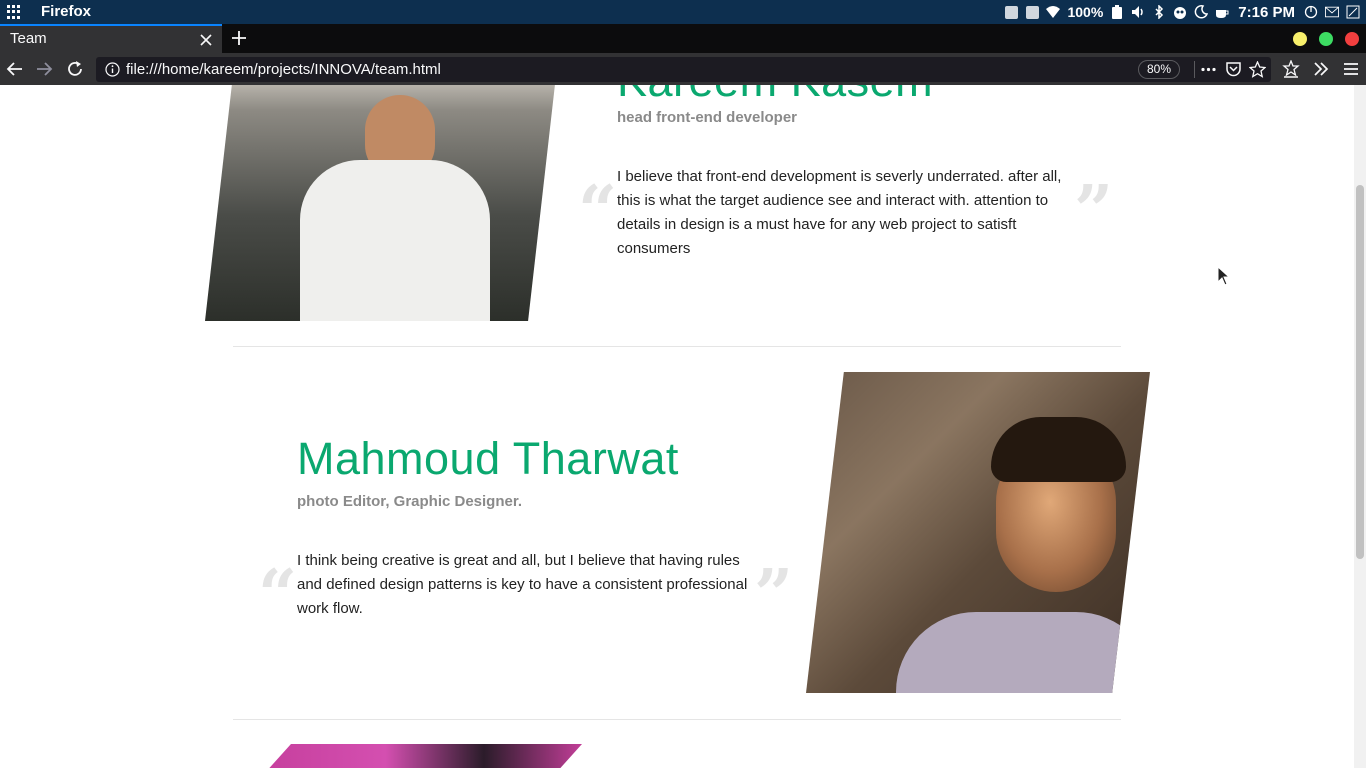  I want to click on forward-arrow-icon, so click(44, 69).